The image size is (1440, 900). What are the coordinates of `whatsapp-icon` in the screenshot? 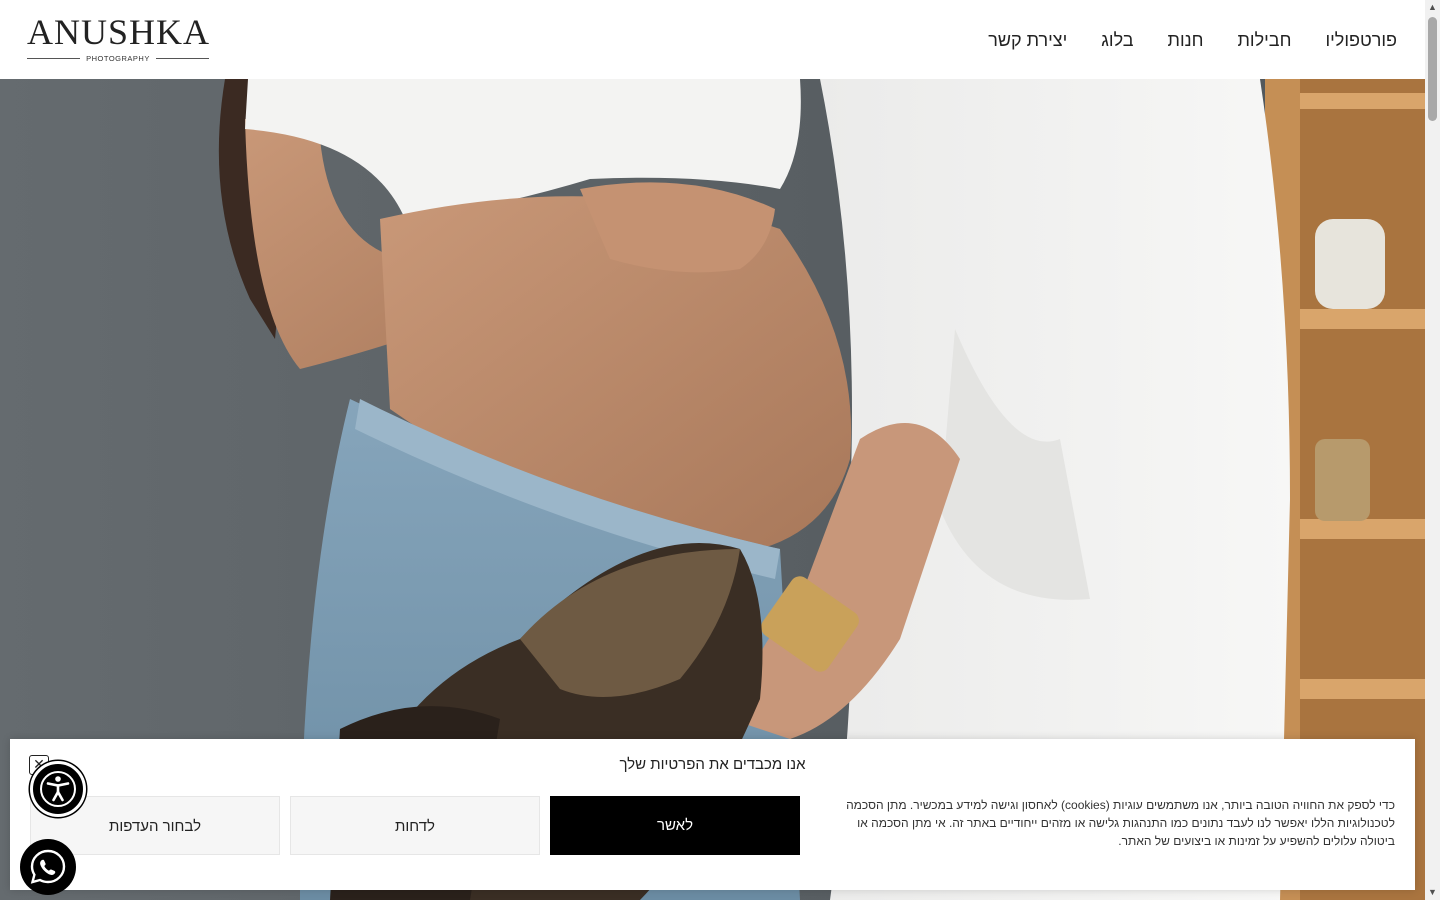 It's located at (48, 866).